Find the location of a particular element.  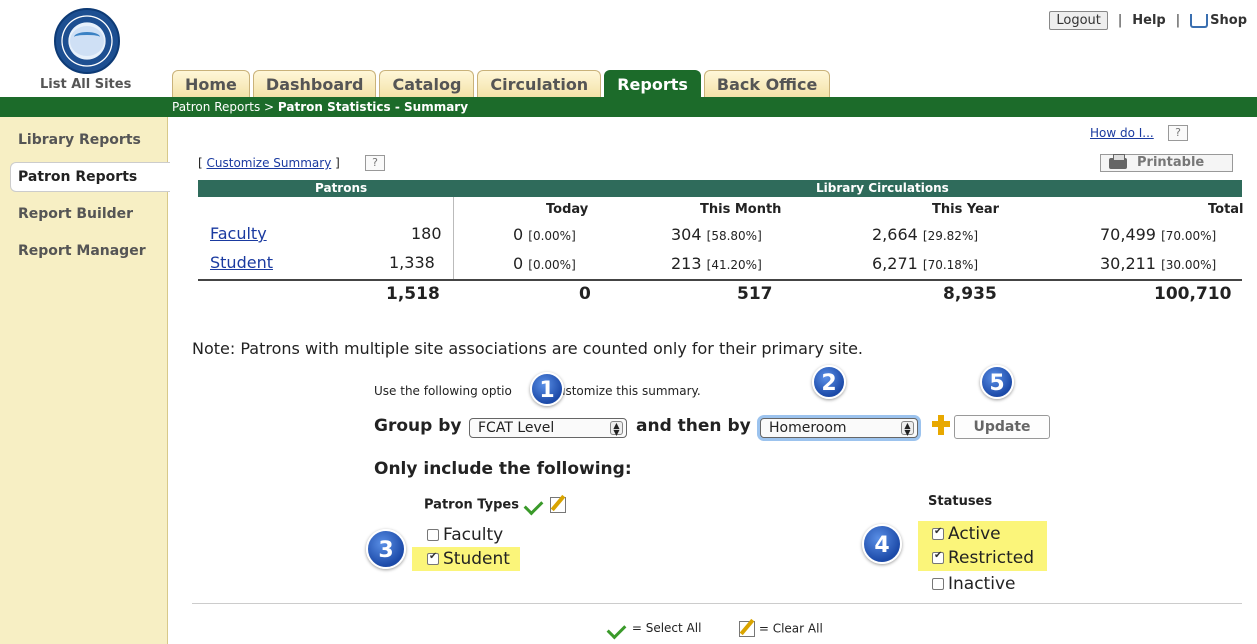

tab-dashboard: Dashboard is located at coordinates (314, 83).